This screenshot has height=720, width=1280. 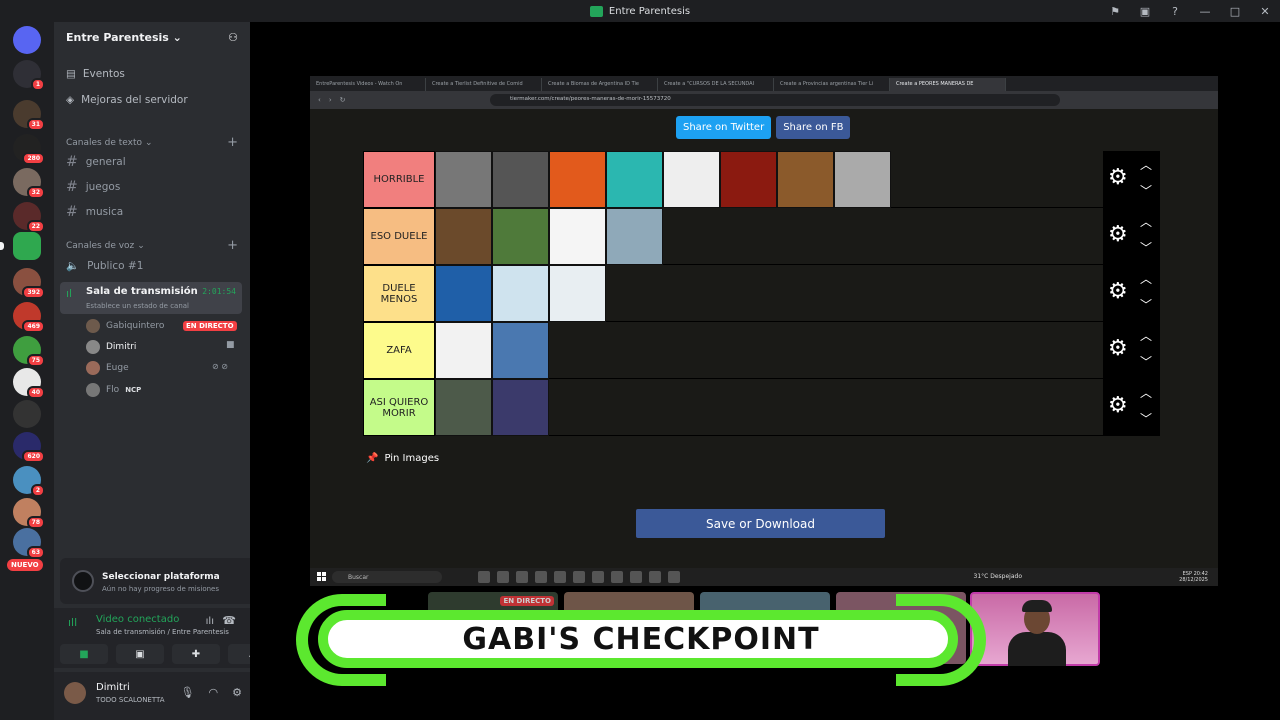 What do you see at coordinates (214, 692) in the screenshot?
I see `headphones-icon: ◠` at bounding box center [214, 692].